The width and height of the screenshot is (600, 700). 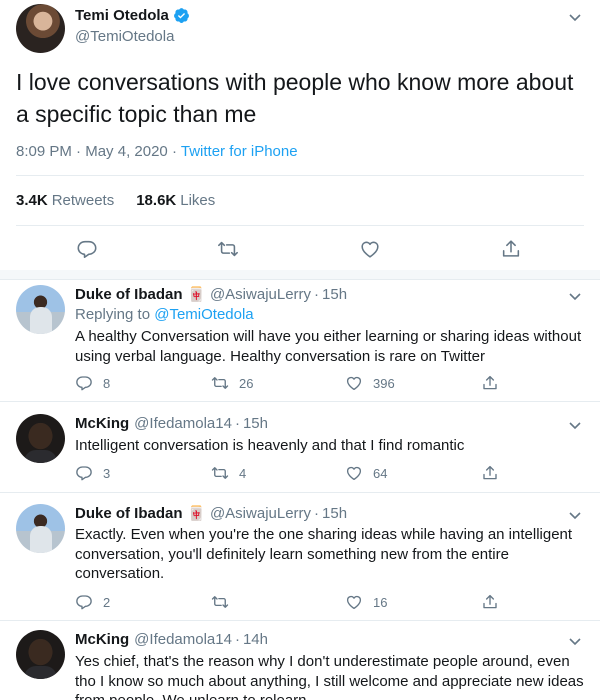 I want to click on likes-stat: 18.6K Likes, so click(x=175, y=200).